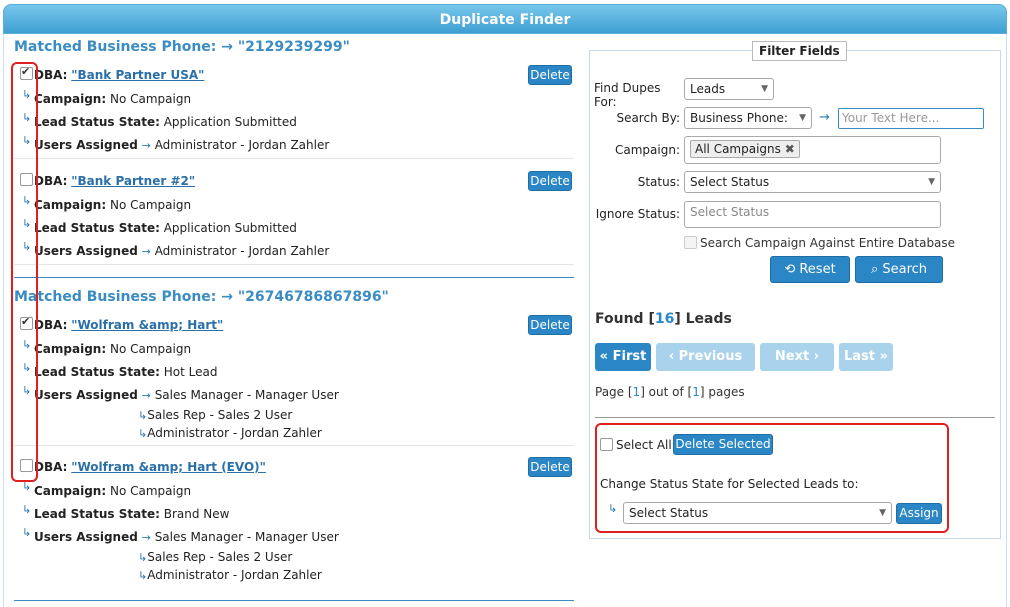  Describe the element at coordinates (874, 269) in the screenshot. I see `search-icon: ⌕` at that location.